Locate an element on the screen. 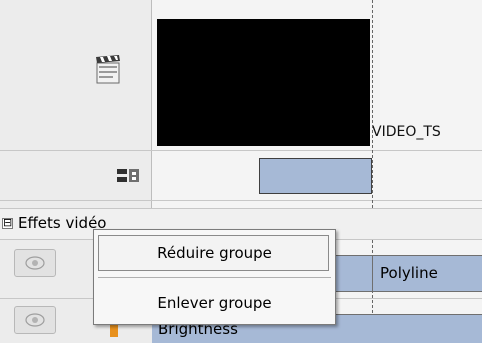 The image size is (482, 343). video-clip-label: VIDEO_TS is located at coordinates (406, 132).